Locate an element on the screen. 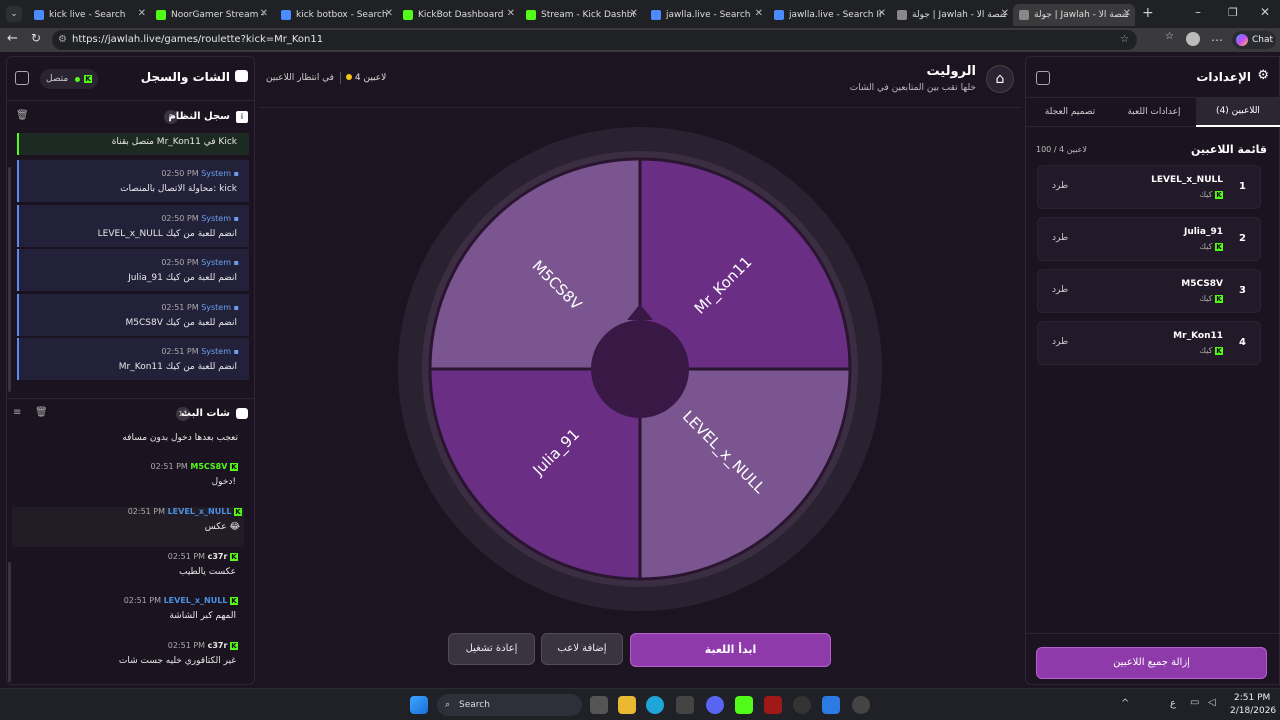  input-language: ع is located at coordinates (1173, 703).